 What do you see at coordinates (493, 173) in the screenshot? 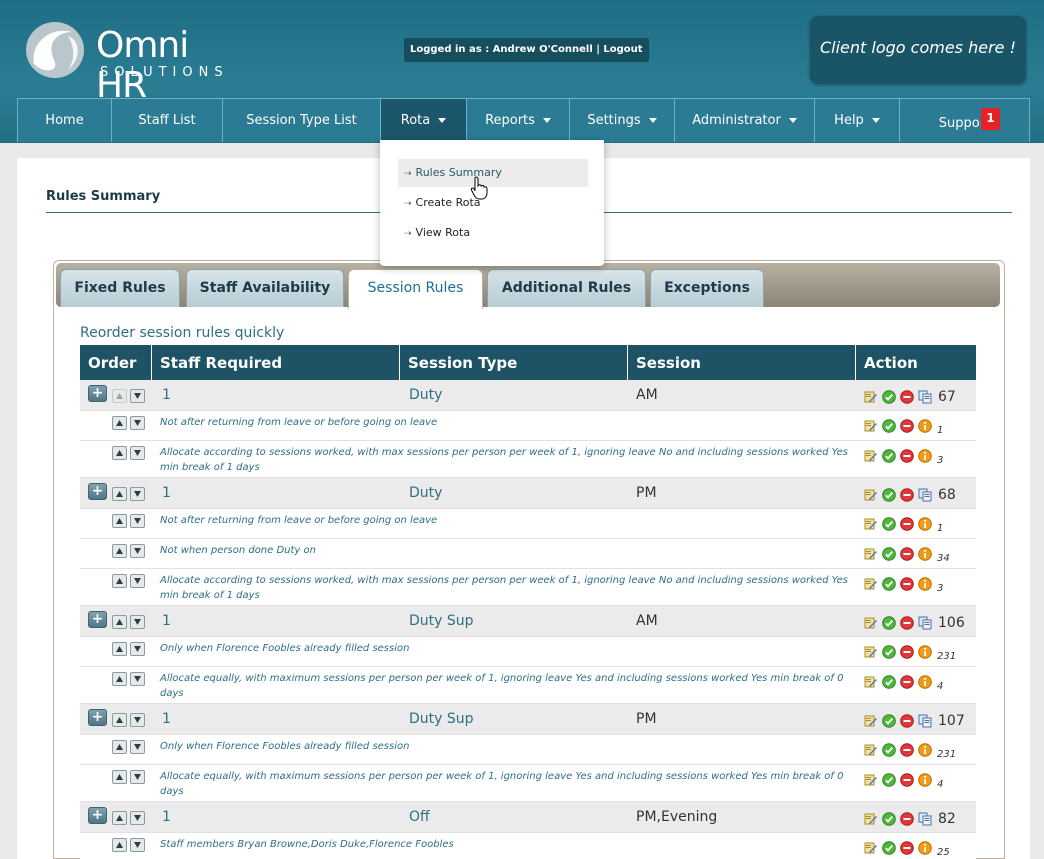
I see `menu-item-rules-summary: ⇢ Rules Summary` at bounding box center [493, 173].